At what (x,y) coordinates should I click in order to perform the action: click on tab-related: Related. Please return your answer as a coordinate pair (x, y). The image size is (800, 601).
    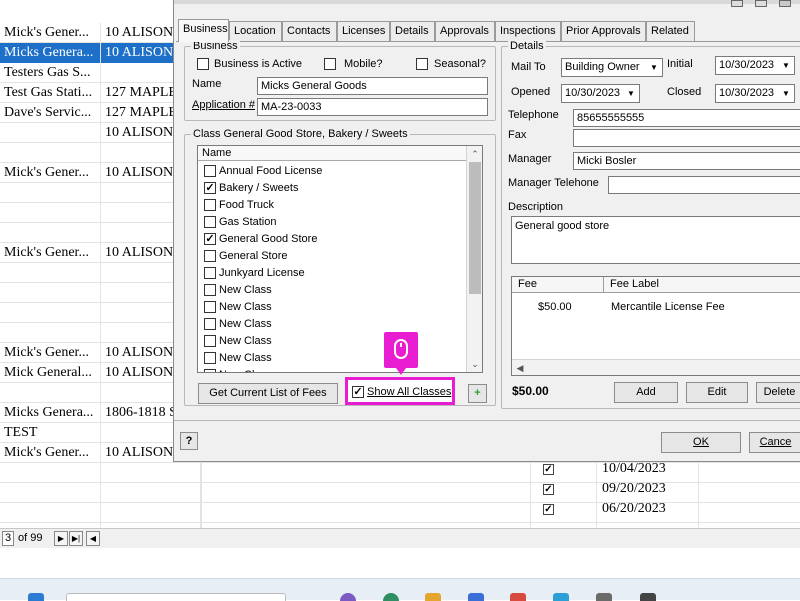
    Looking at the image, I should click on (670, 31).